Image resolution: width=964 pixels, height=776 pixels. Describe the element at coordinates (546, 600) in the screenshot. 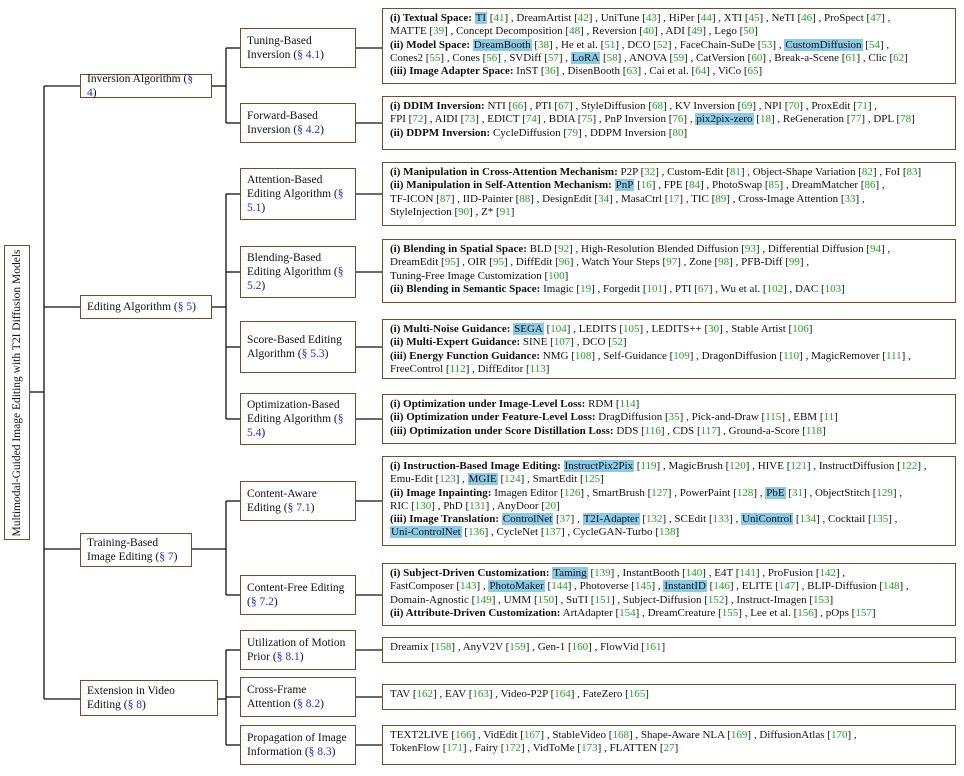

I see `citation-link: 150` at that location.